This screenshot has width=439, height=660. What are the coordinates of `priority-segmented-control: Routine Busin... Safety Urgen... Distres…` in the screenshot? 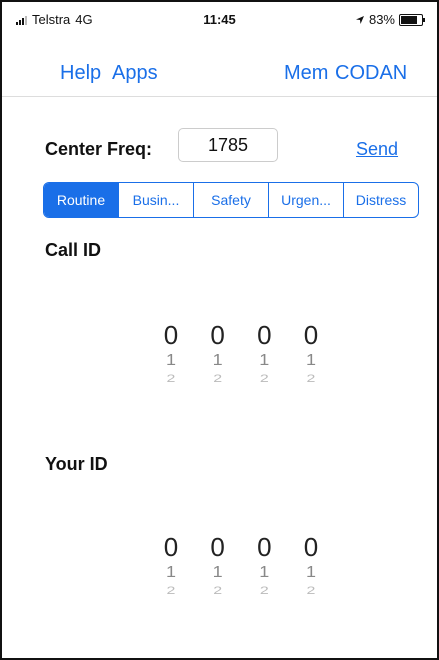 It's located at (231, 200).